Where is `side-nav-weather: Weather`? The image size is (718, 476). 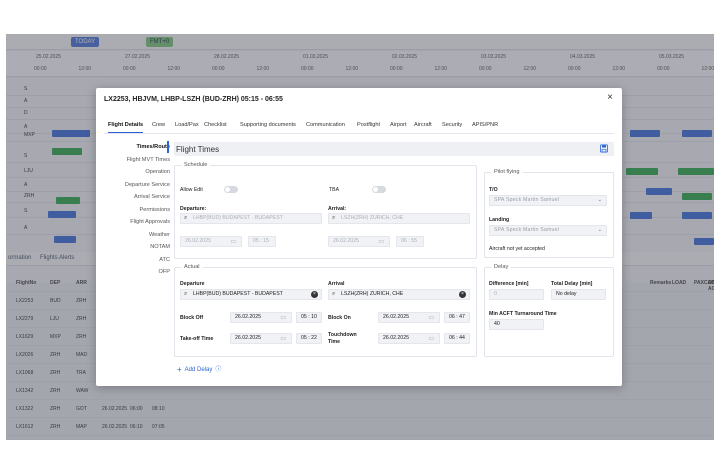 side-nav-weather: Weather is located at coordinates (159, 235).